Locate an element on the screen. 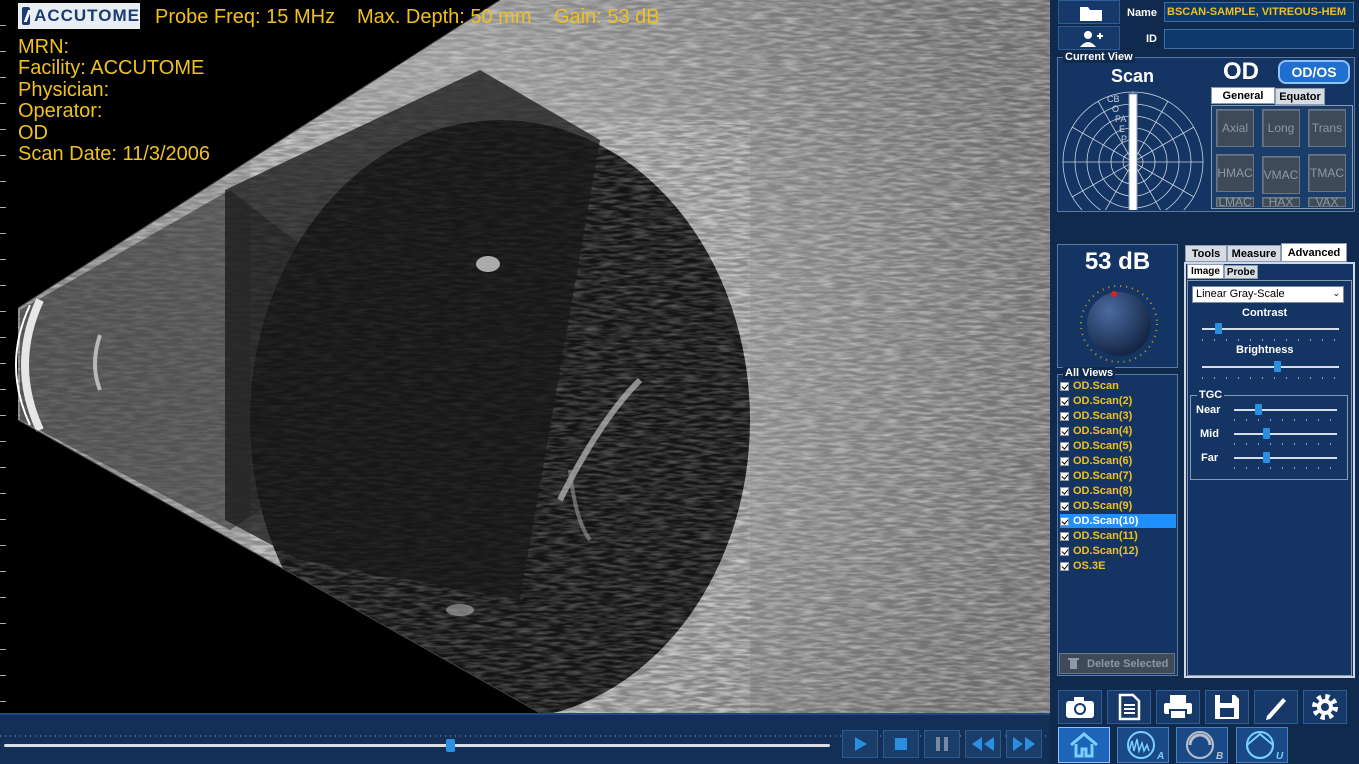 The image size is (1359, 764). view-item: OD.Scan(11) is located at coordinates (1118, 536).